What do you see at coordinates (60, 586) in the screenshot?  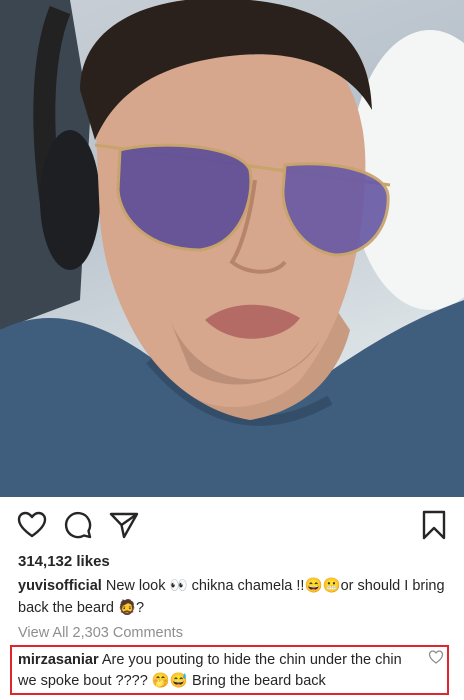 I see `caption-username: yuvisofficial` at bounding box center [60, 586].